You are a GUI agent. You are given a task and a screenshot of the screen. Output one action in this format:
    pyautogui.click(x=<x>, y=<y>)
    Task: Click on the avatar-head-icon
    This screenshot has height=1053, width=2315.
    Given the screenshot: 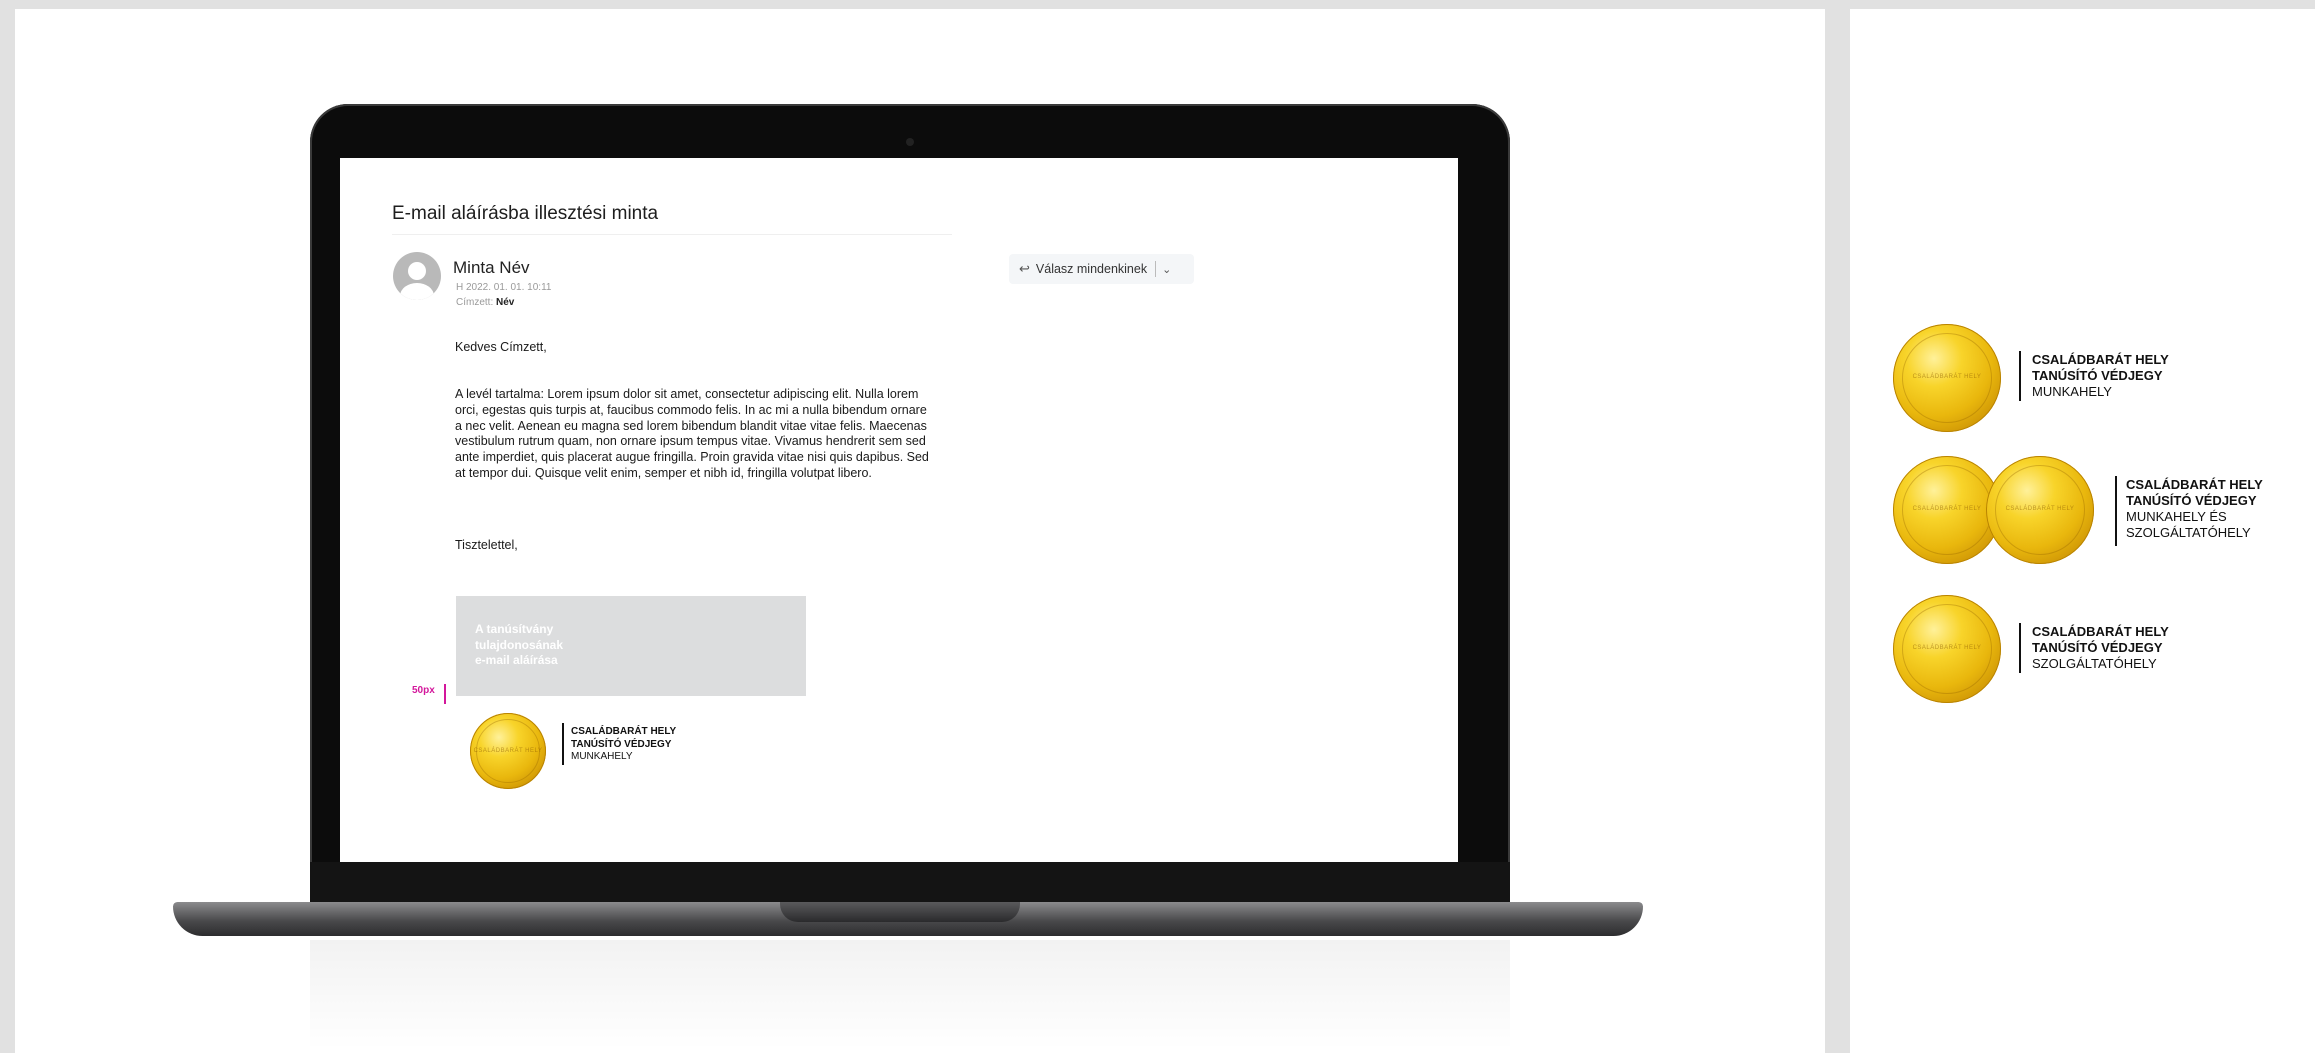 What is the action you would take?
    pyautogui.click(x=417, y=271)
    